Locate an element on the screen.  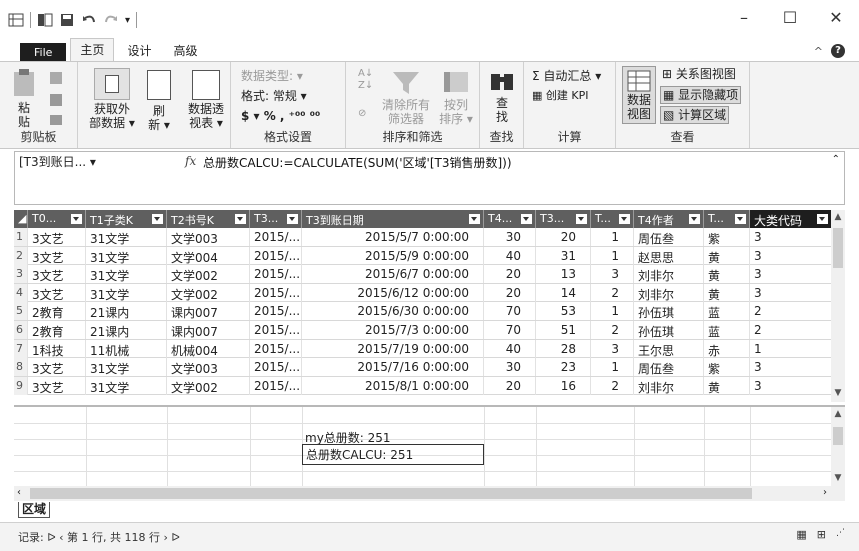
table-cell: 70 is located at coordinates (510, 330).